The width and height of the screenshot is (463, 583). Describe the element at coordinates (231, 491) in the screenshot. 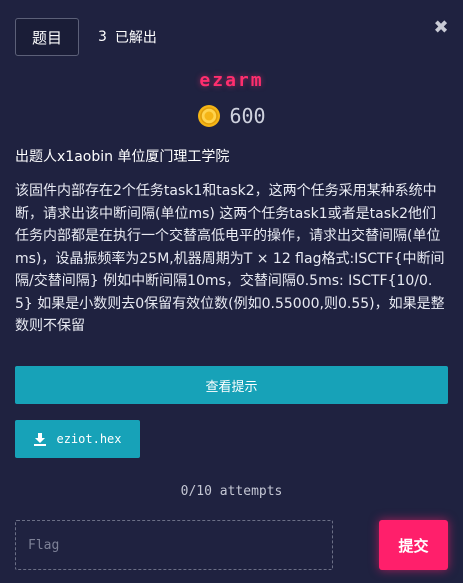

I see `attempts-counter: 0/10 attempts` at that location.